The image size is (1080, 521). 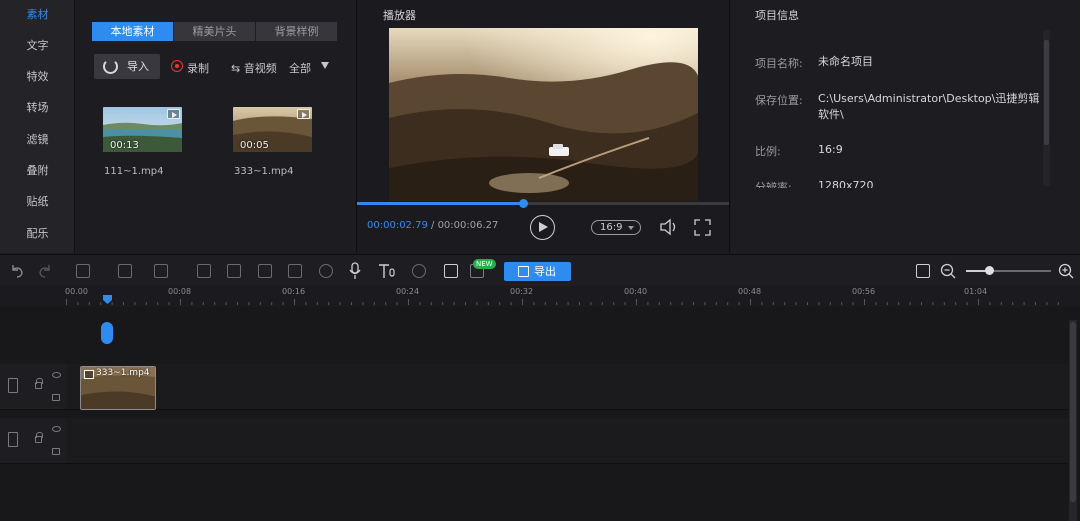 What do you see at coordinates (636, 291) in the screenshot?
I see `ruler-label: 00:40` at bounding box center [636, 291].